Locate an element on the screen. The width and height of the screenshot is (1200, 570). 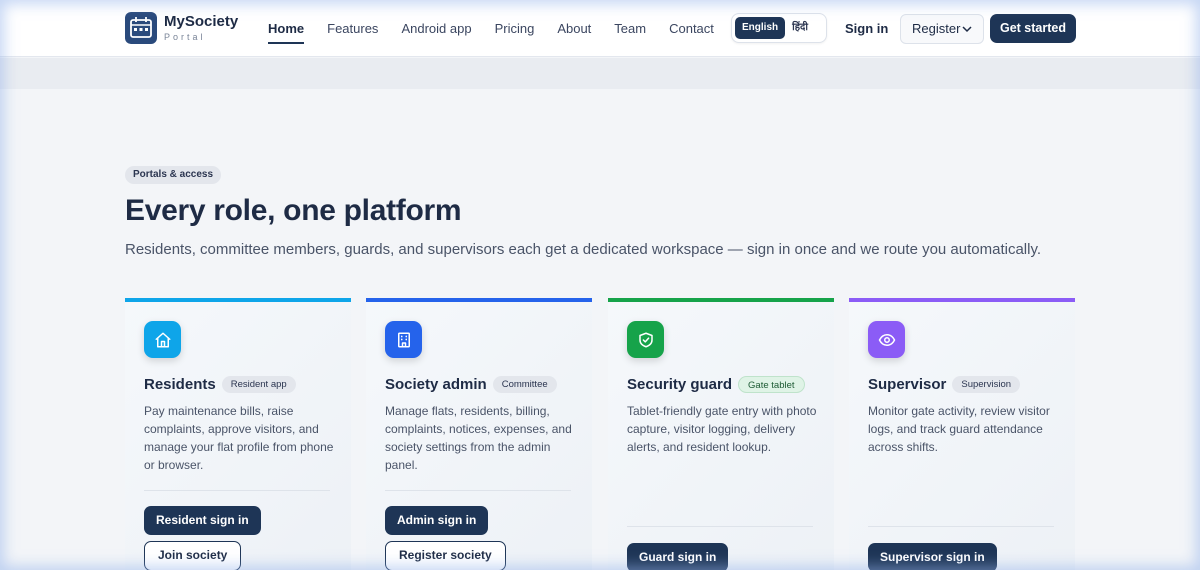
card-badge: Resident app is located at coordinates (258, 384).